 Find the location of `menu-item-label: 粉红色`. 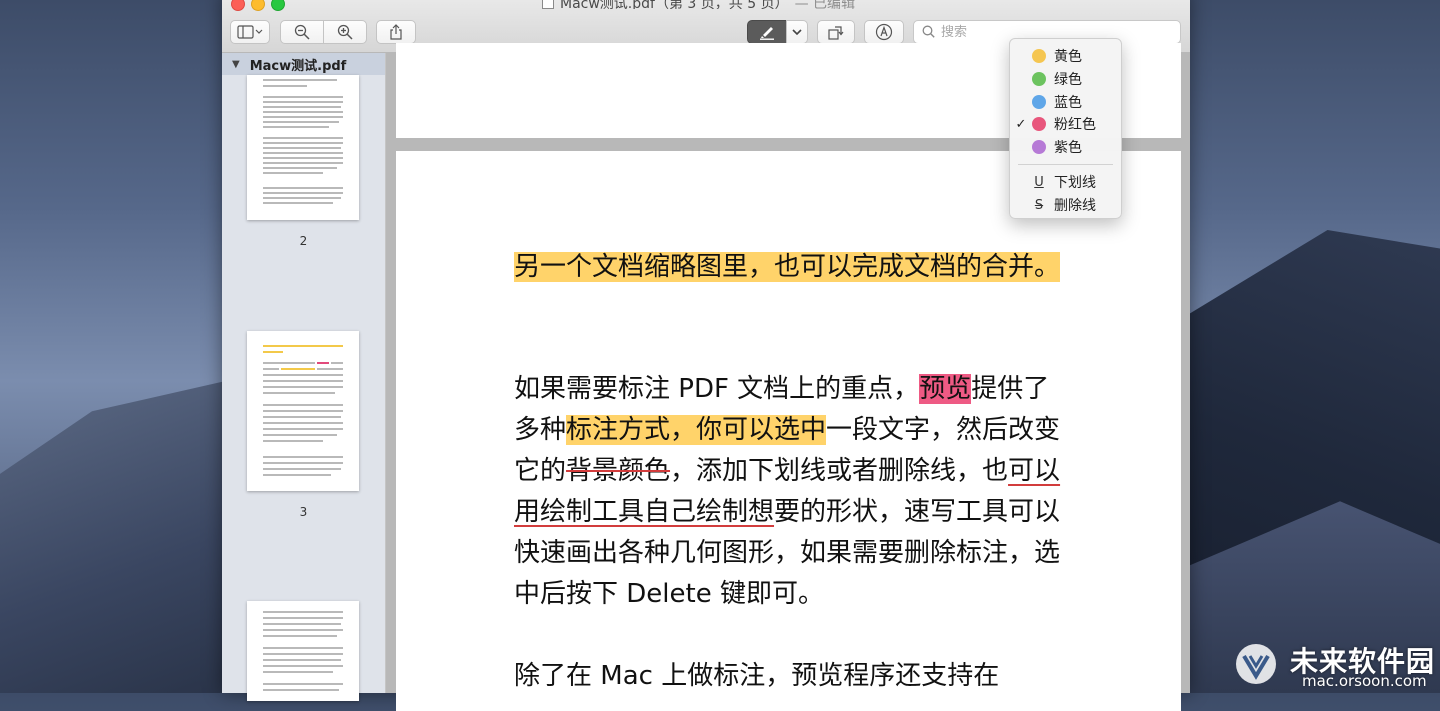

menu-item-label: 粉红色 is located at coordinates (1075, 125).